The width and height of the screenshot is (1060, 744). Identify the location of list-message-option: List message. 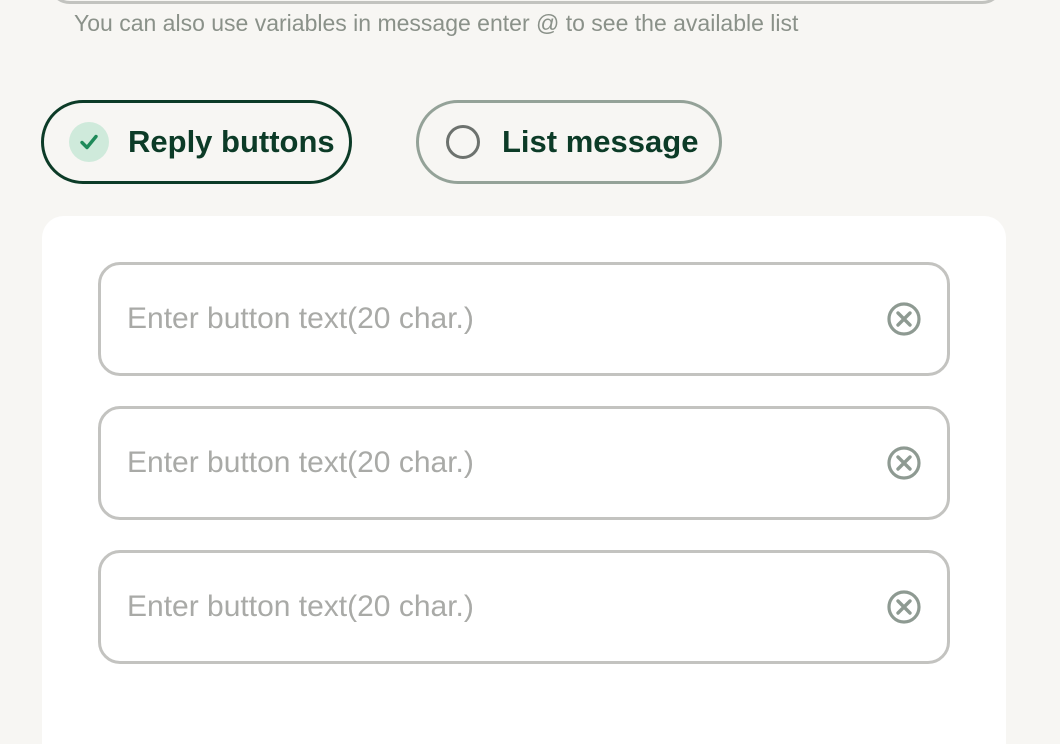
(569, 142).